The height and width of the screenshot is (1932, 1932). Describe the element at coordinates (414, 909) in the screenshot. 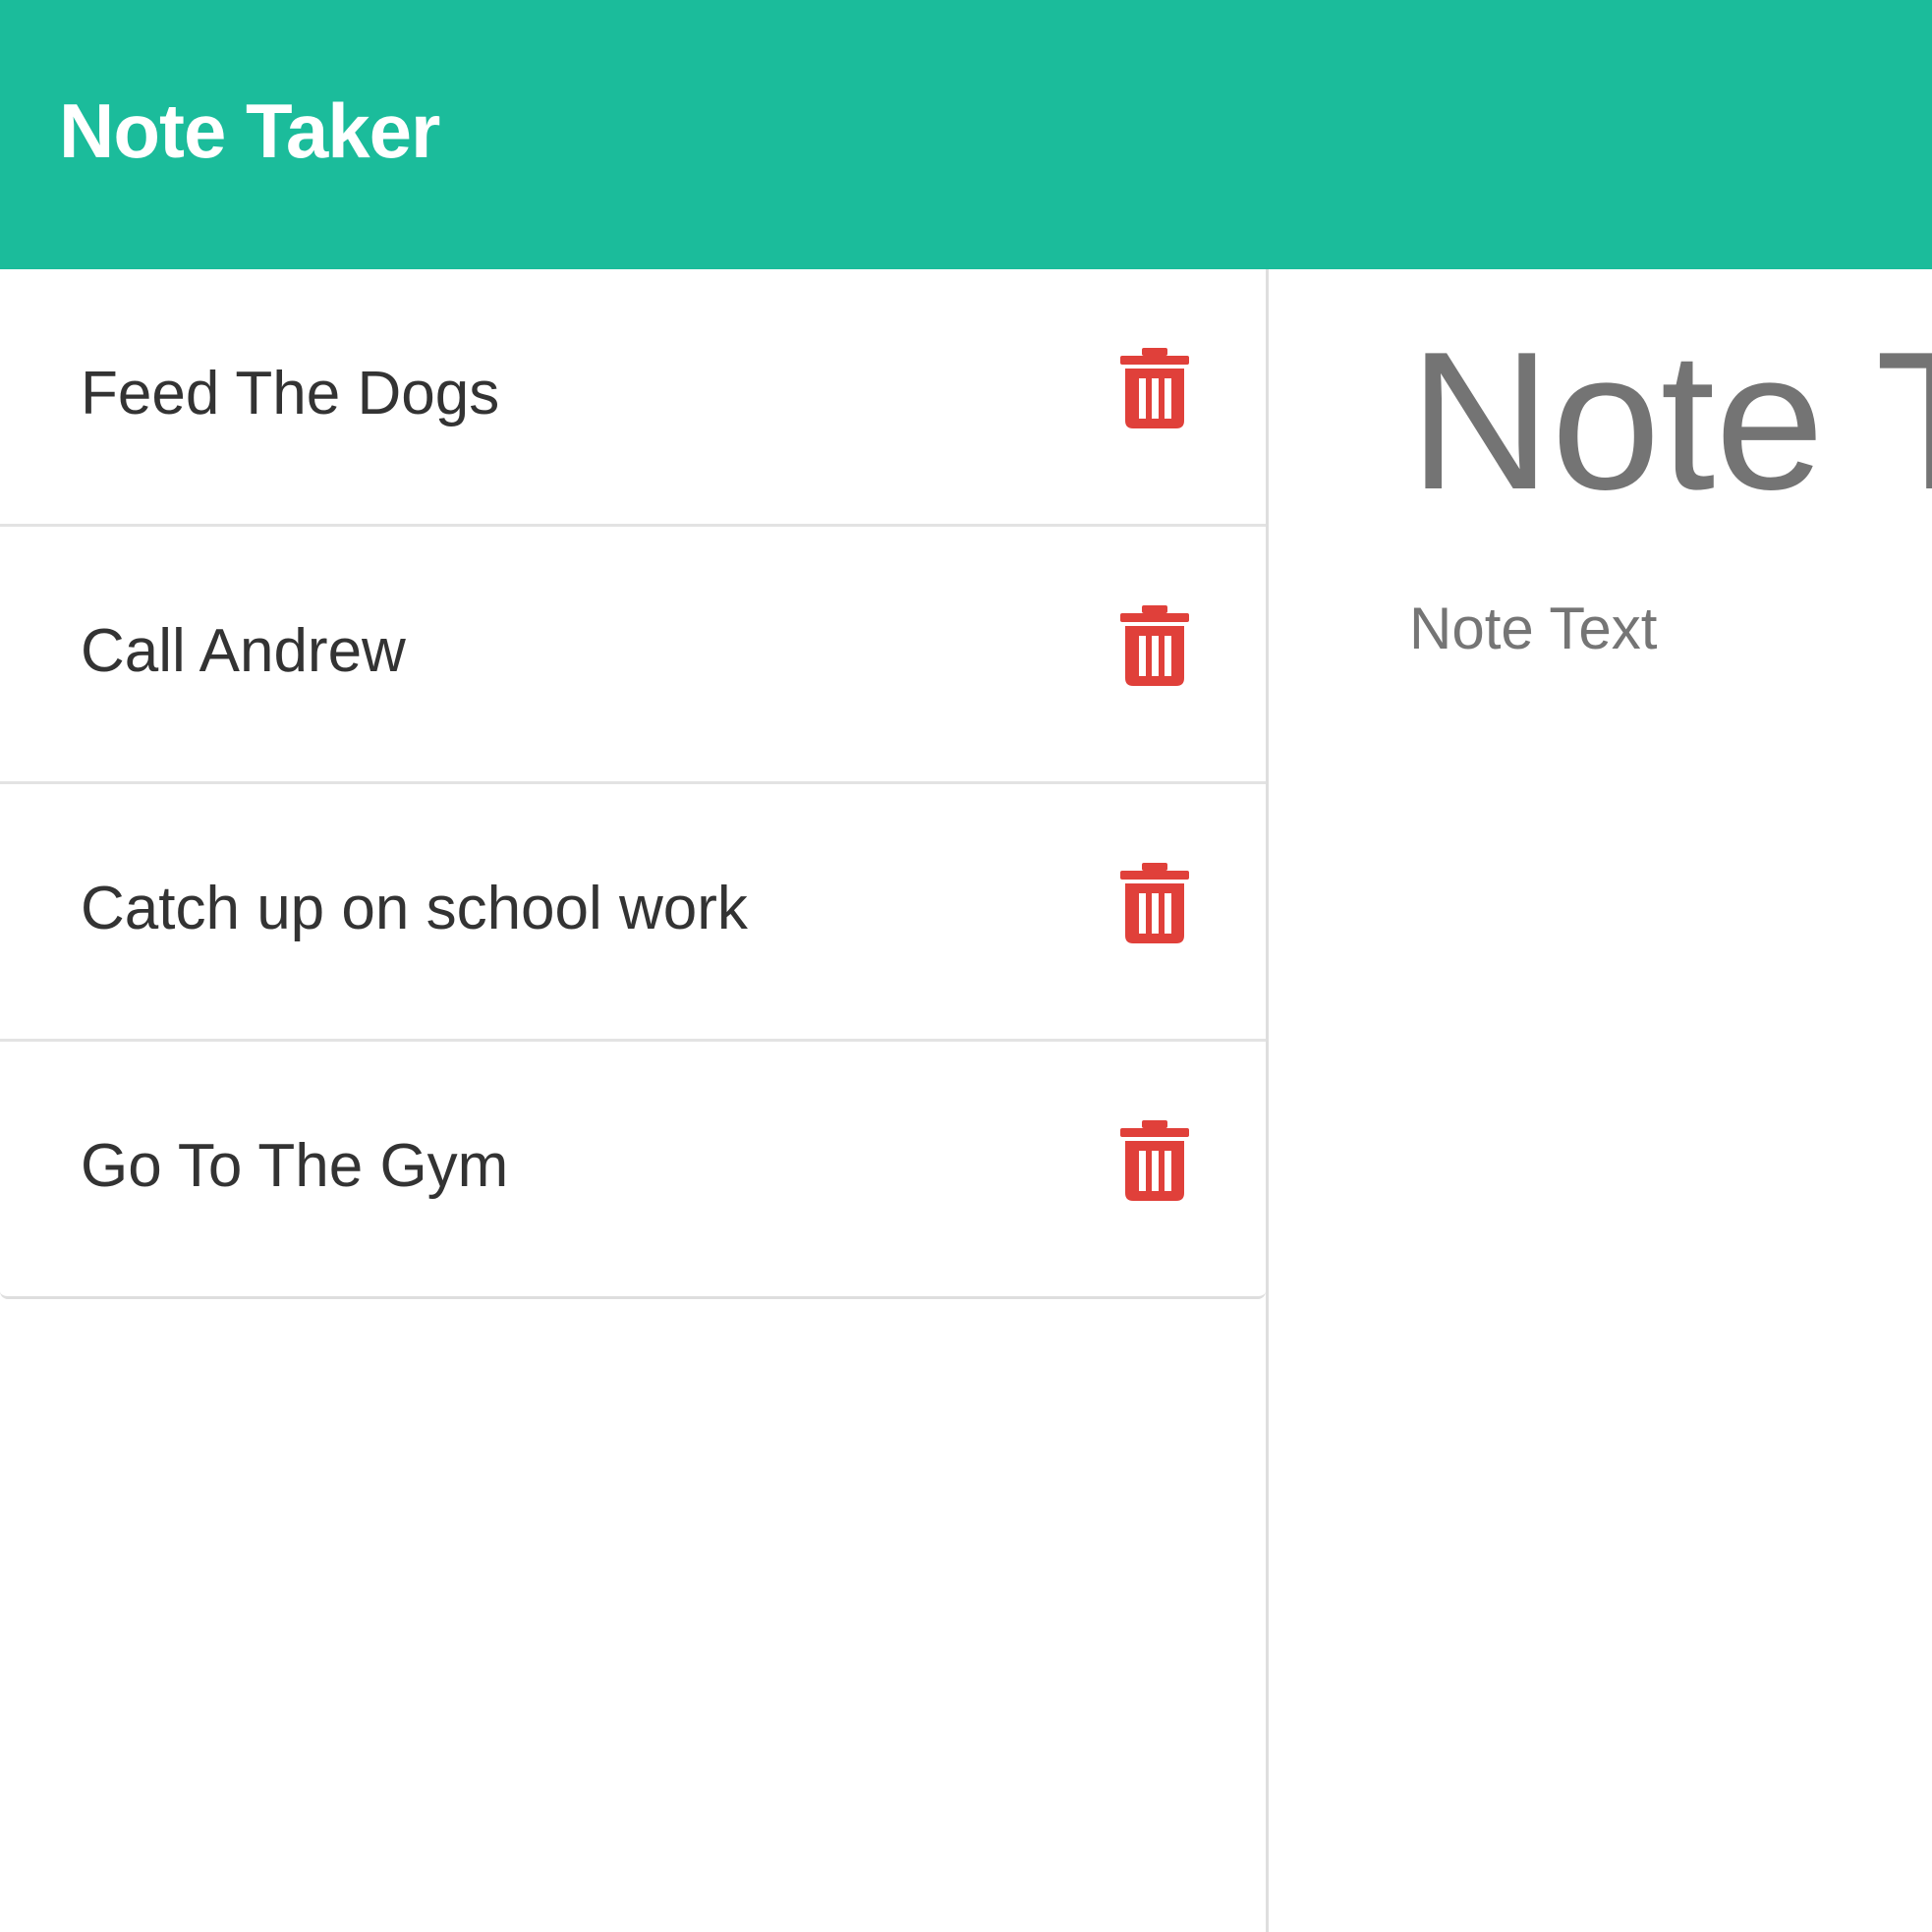

I see `note-title: Catch up on school work` at that location.